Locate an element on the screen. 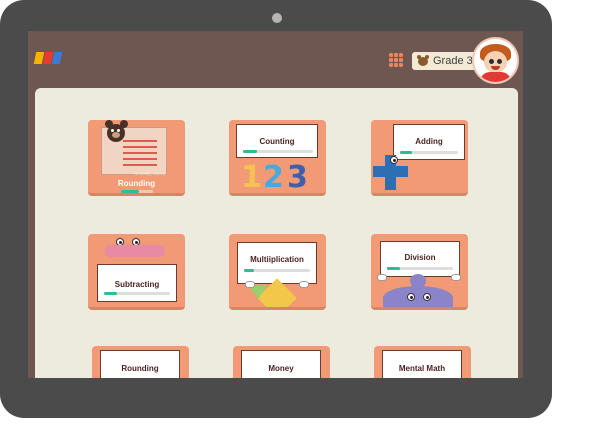 This screenshot has width=596, height=427. card-title: Mental Math is located at coordinates (422, 368).